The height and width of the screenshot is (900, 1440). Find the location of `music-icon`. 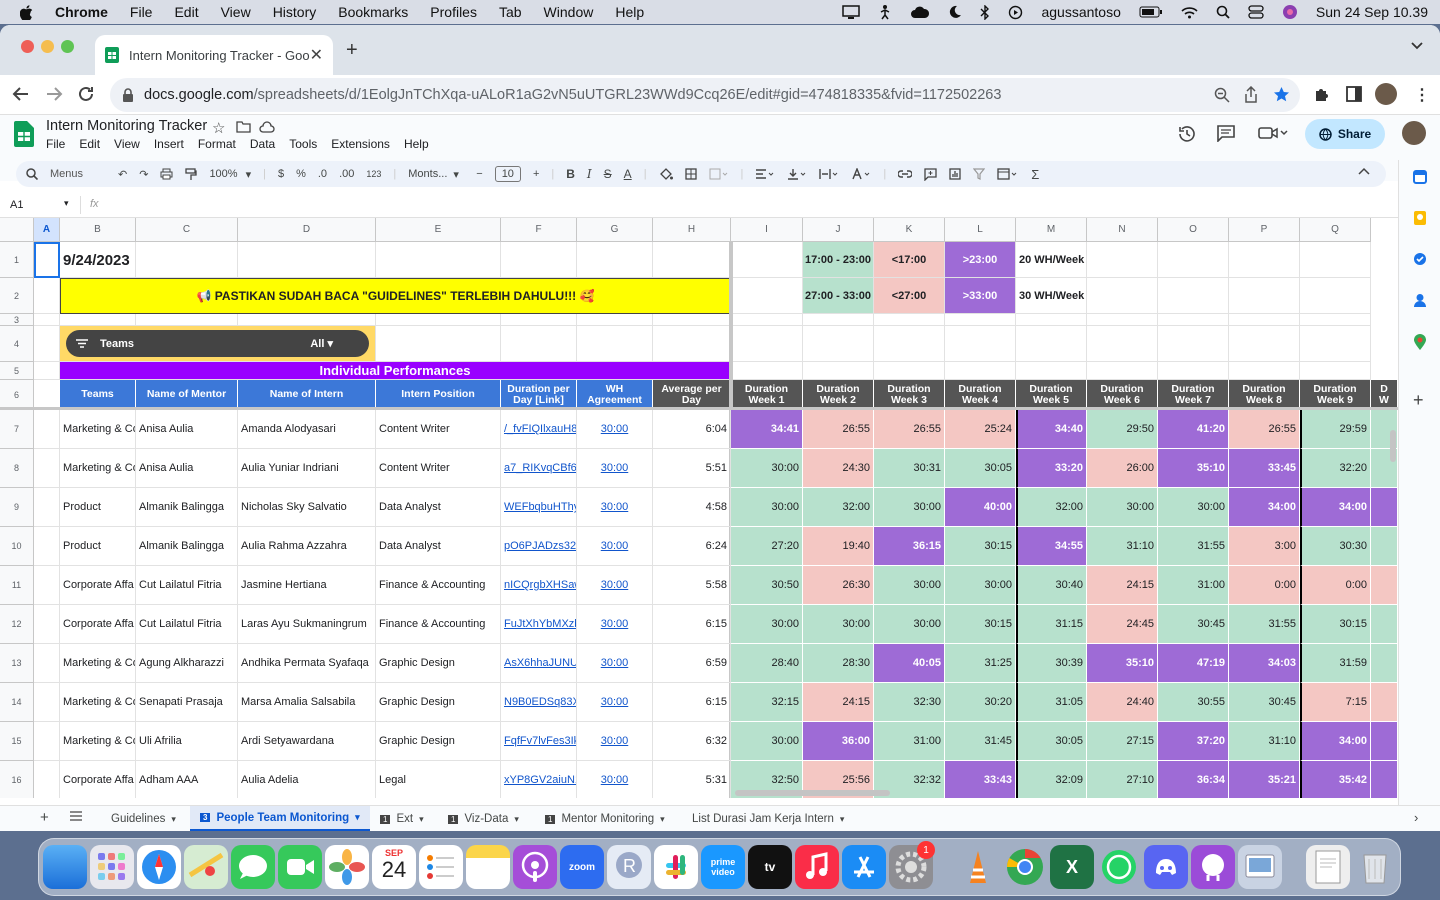

music-icon is located at coordinates (817, 867).